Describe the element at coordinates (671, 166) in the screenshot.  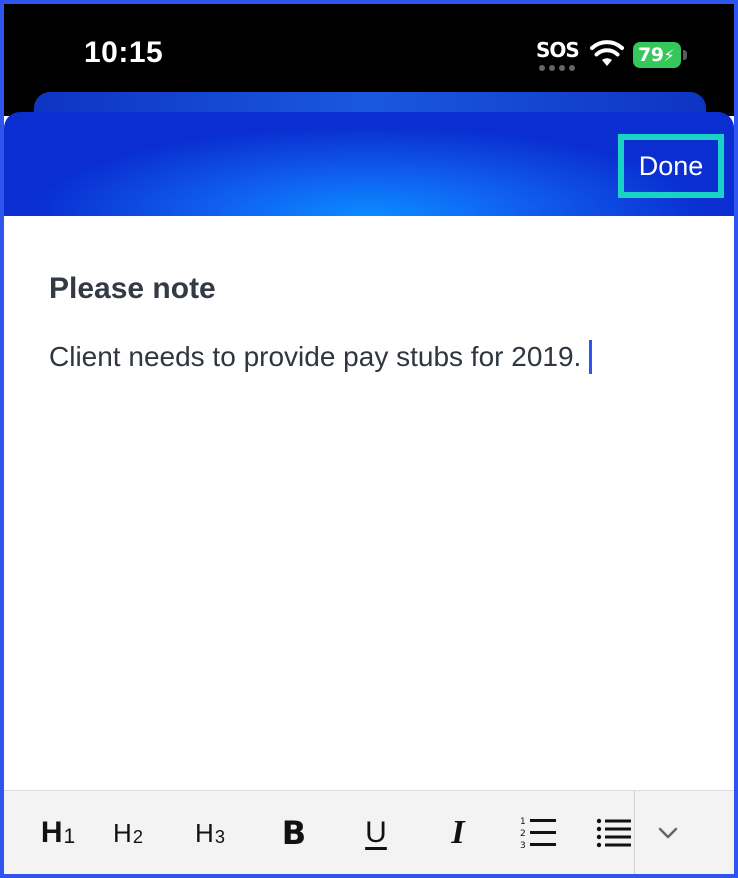
I see `done-button: Done` at that location.